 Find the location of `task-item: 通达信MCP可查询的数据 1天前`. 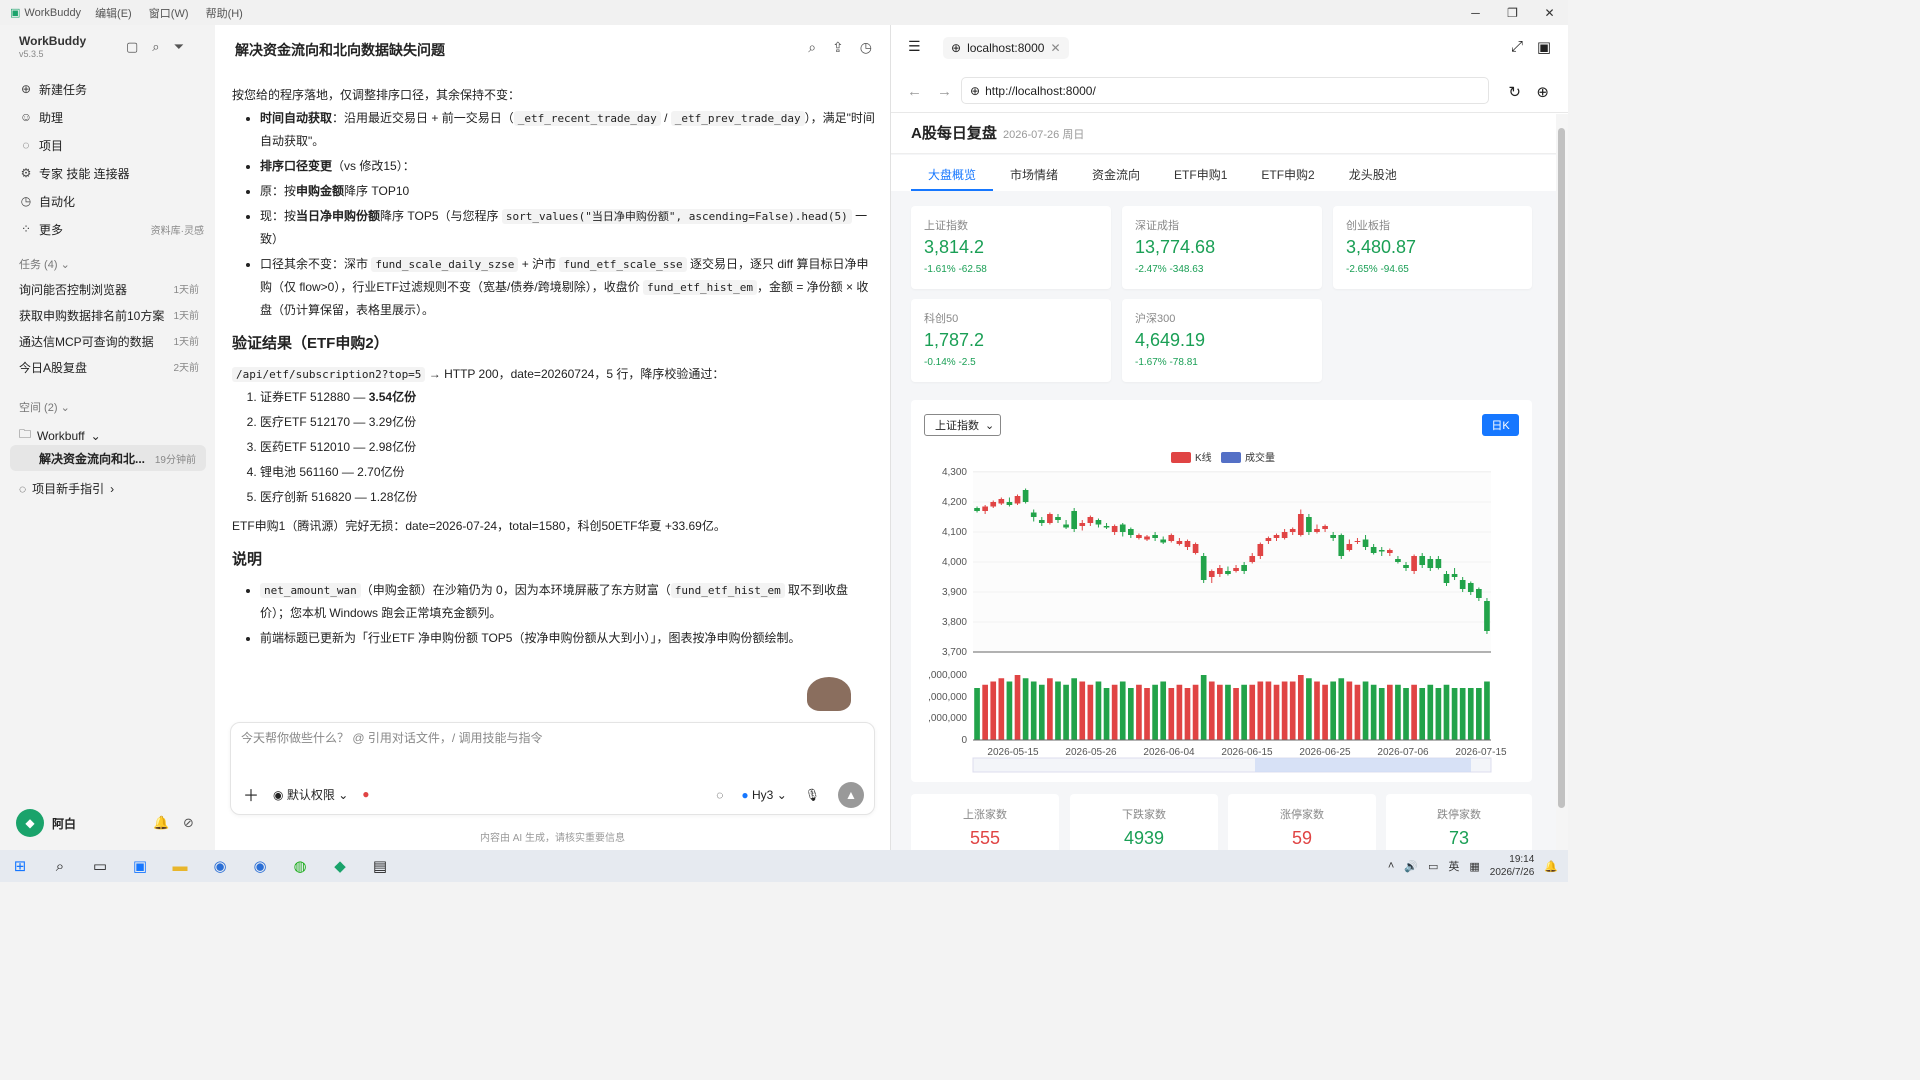

task-item: 通达信MCP可查询的数据 1天前 is located at coordinates (109, 341).